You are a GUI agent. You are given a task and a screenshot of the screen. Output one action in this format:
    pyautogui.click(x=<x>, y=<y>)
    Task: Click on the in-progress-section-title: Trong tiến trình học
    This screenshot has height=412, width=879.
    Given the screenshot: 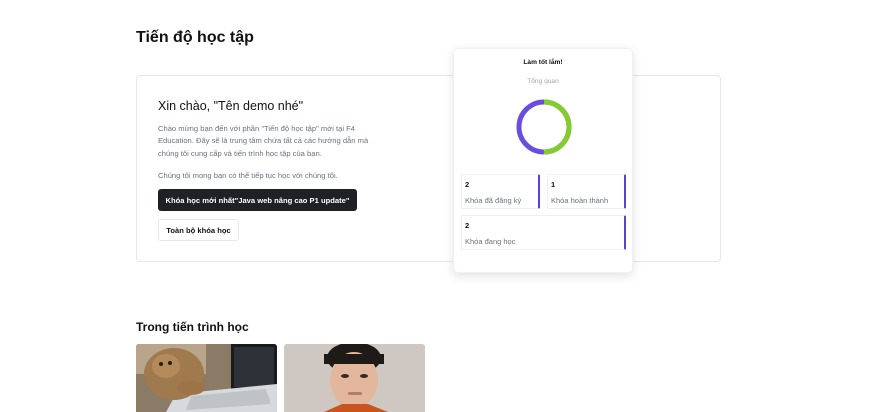 What is the action you would take?
    pyautogui.click(x=192, y=327)
    